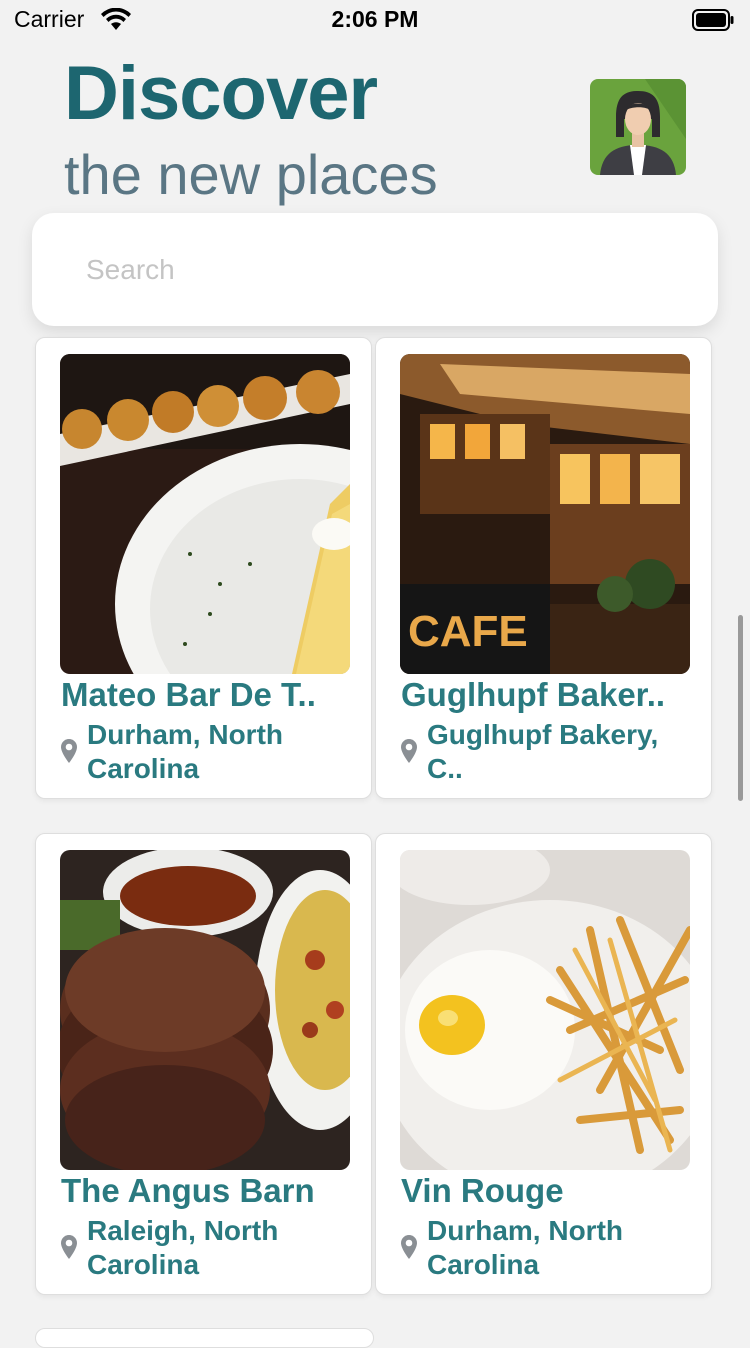 This screenshot has width=750, height=1348. What do you see at coordinates (251, 174) in the screenshot?
I see `page-subtitle: the new places` at bounding box center [251, 174].